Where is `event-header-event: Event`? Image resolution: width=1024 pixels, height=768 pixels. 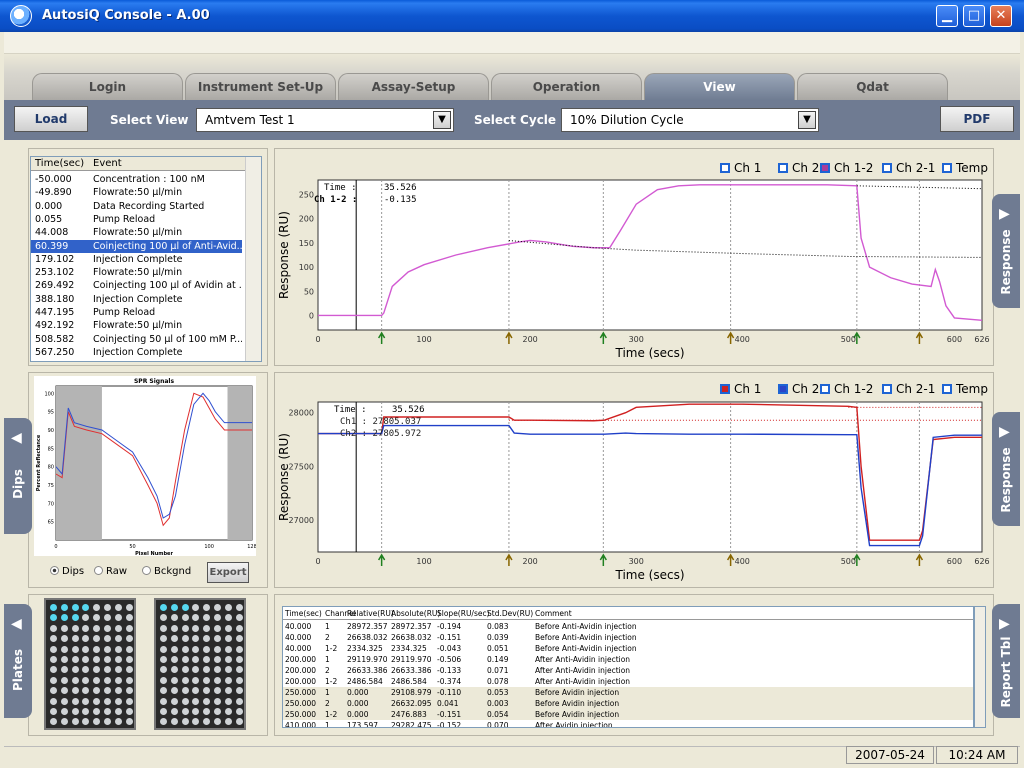
event-header-event: Event is located at coordinates (107, 164).